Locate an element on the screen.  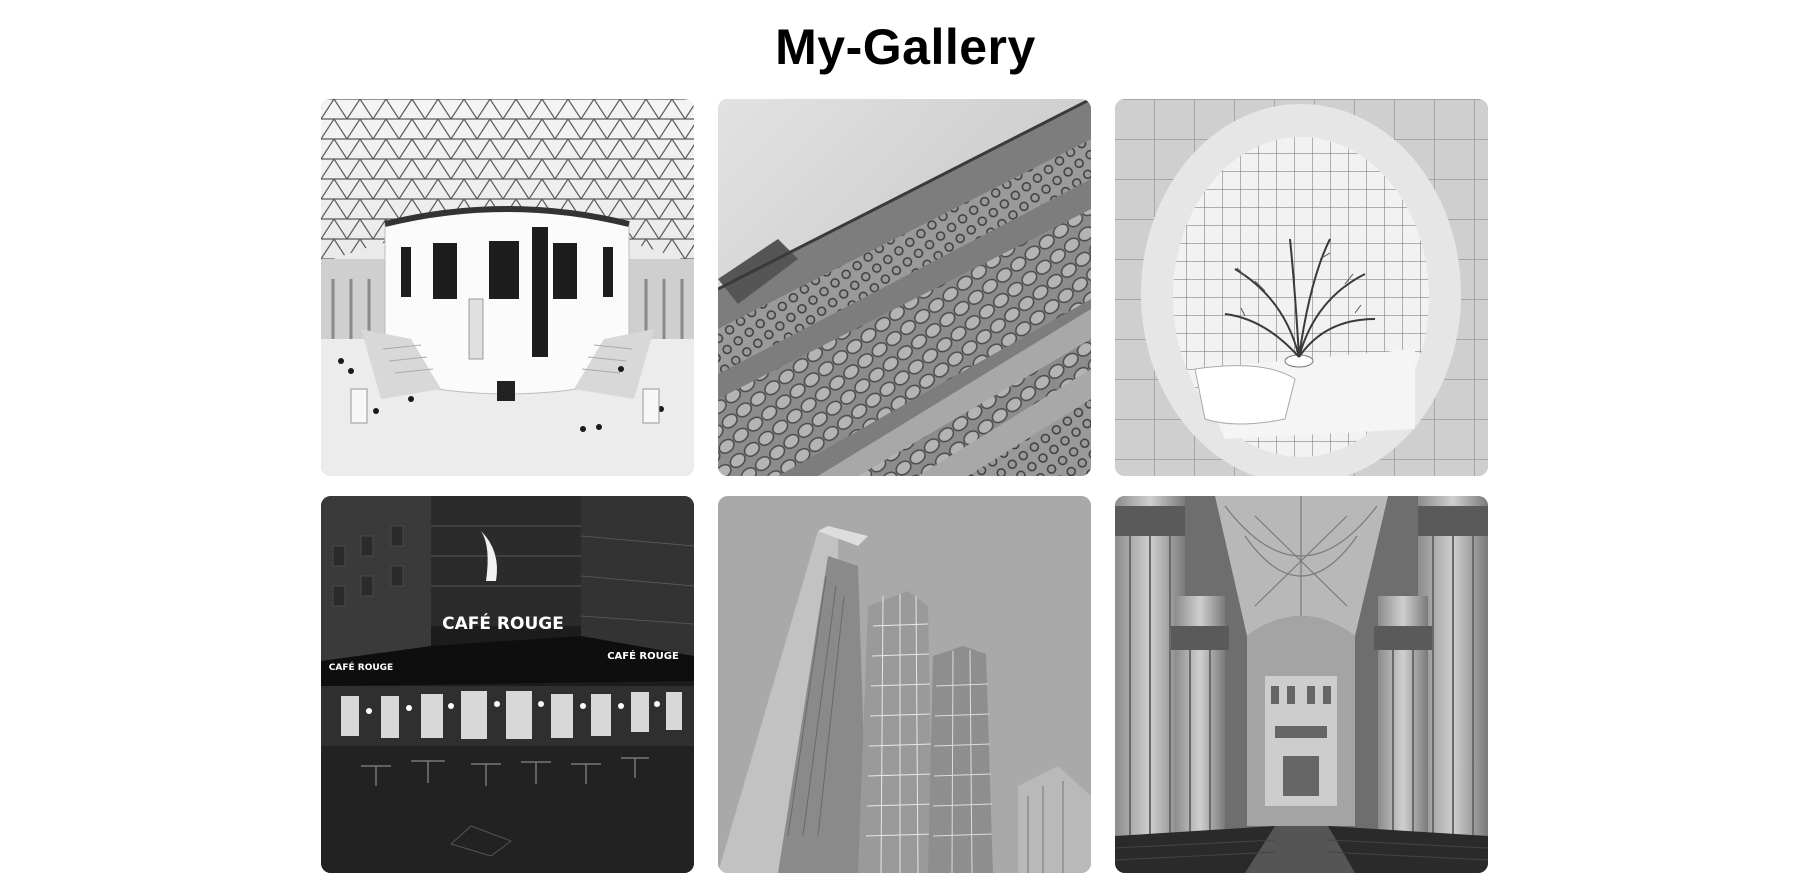
cafe-sign-main: CAFÉ ROUGE is located at coordinates (503, 623).